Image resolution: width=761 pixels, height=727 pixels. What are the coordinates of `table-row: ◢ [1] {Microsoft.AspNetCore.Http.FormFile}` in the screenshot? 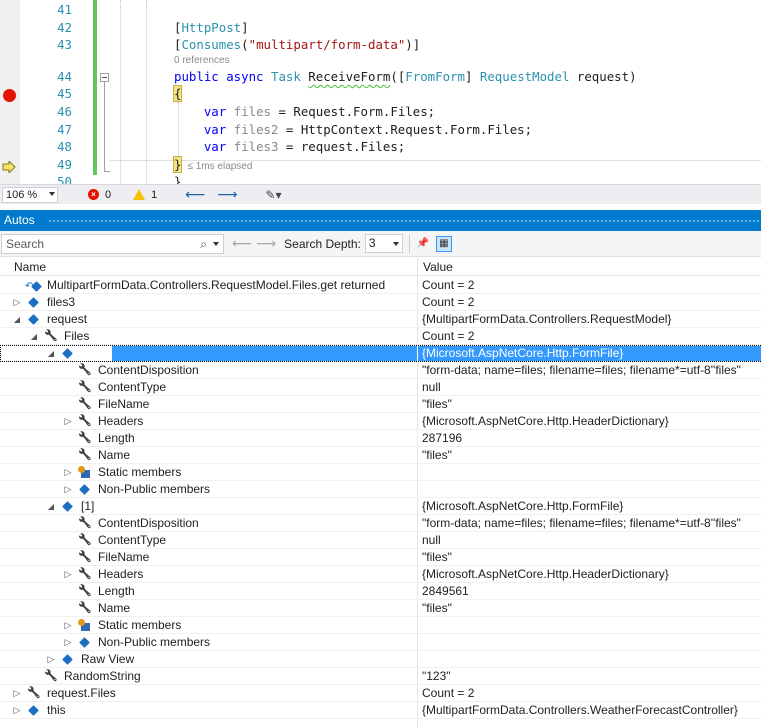 It's located at (380, 506).